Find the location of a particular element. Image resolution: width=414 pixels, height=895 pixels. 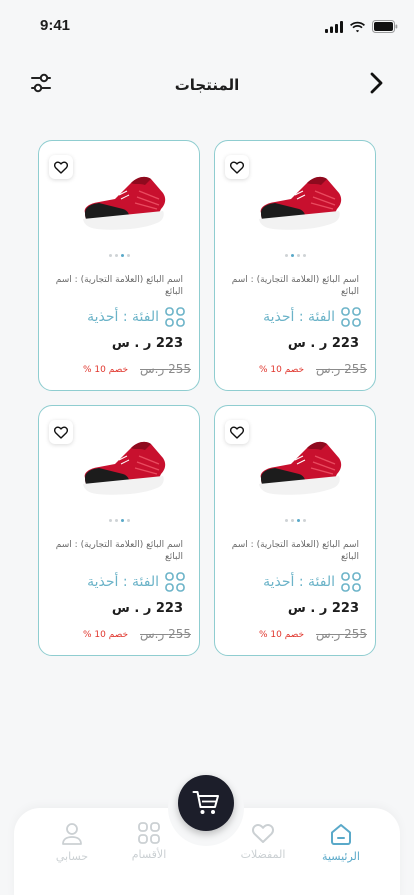

nav-item-label: المفضلات is located at coordinates (263, 854).